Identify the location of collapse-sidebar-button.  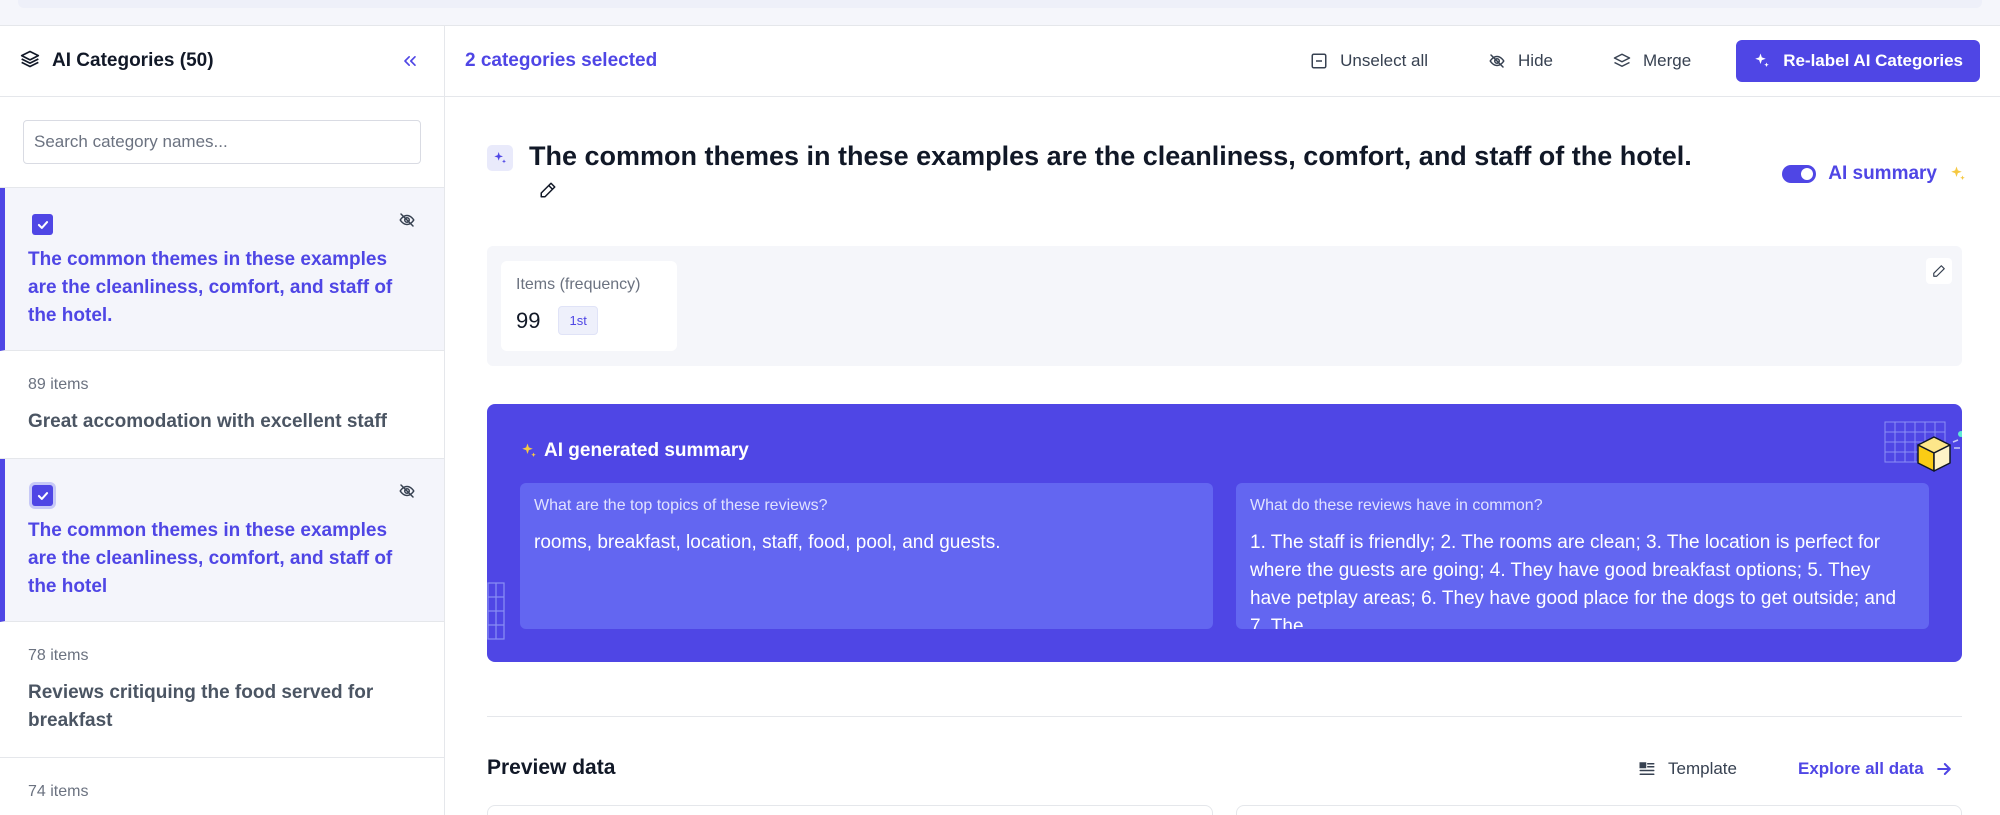
(410, 61).